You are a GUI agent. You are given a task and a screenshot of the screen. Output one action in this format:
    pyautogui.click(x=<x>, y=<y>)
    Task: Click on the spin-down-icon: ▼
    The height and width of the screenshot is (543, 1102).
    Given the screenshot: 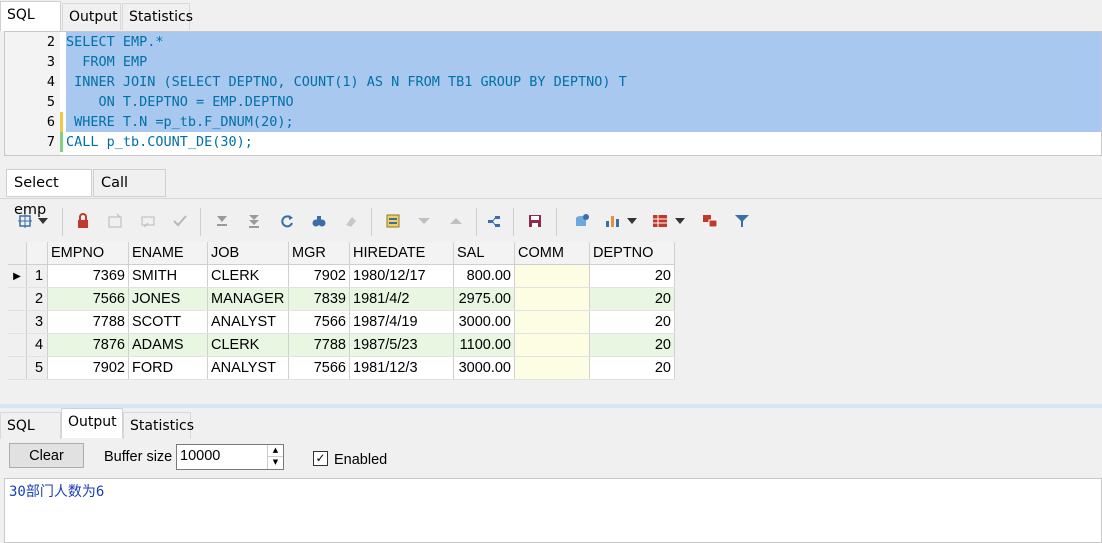 What is the action you would take?
    pyautogui.click(x=275, y=462)
    